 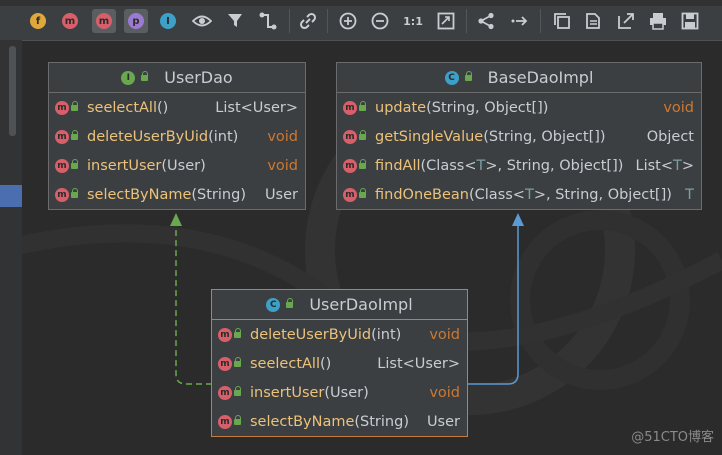 I want to click on class-title: UserDao, so click(x=198, y=77).